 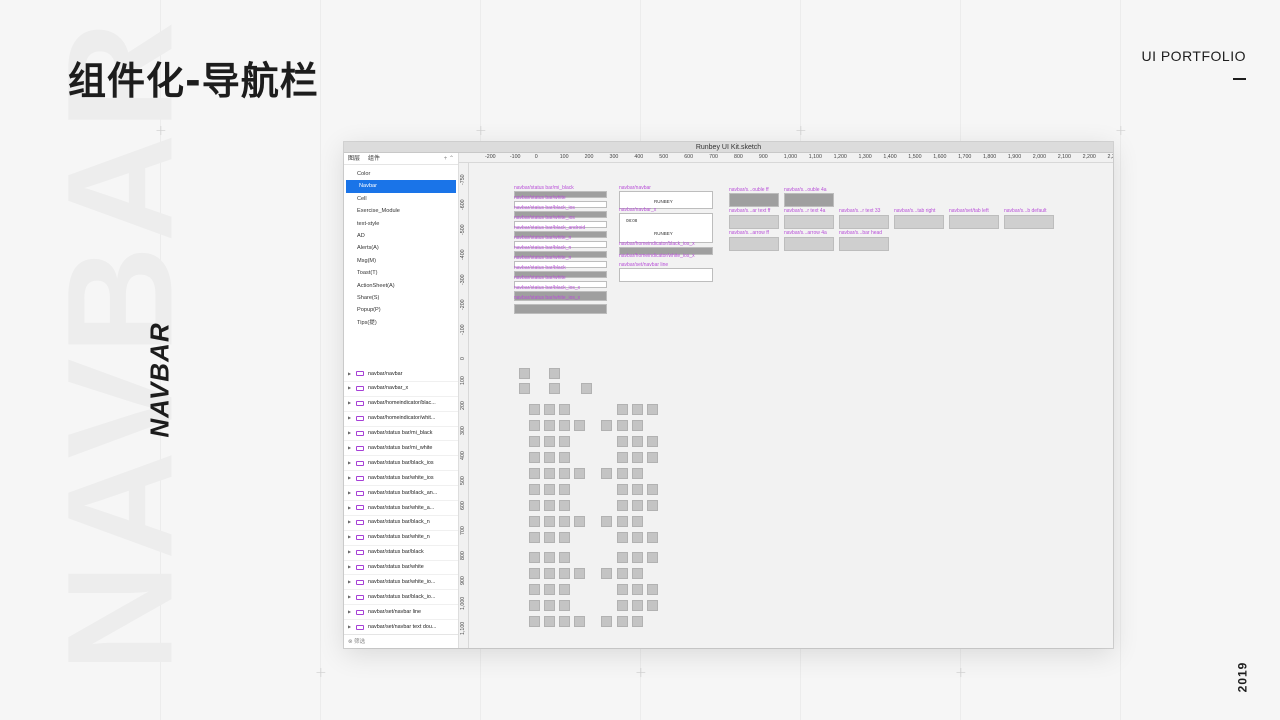 What do you see at coordinates (401, 261) in the screenshot?
I see `page-item: Msg(M)` at bounding box center [401, 261].